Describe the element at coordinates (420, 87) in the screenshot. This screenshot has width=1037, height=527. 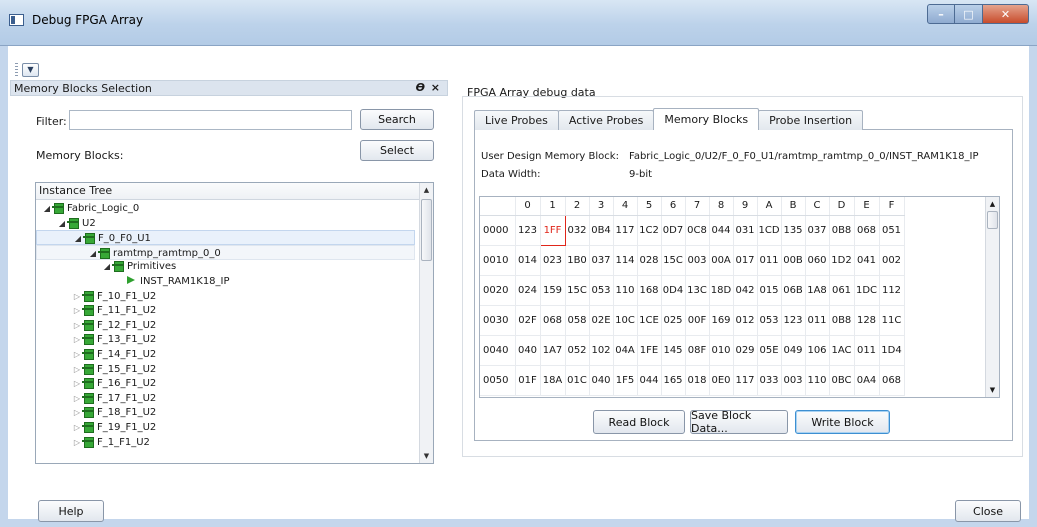
I see `float-icon: ϴ` at that location.